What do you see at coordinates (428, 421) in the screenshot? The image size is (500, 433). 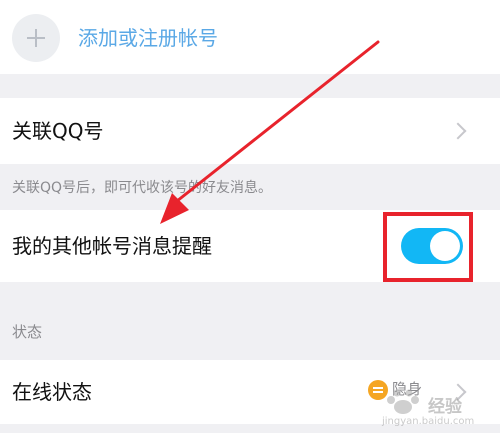 I see `watermark-url: jingyan.baidu.com` at bounding box center [428, 421].